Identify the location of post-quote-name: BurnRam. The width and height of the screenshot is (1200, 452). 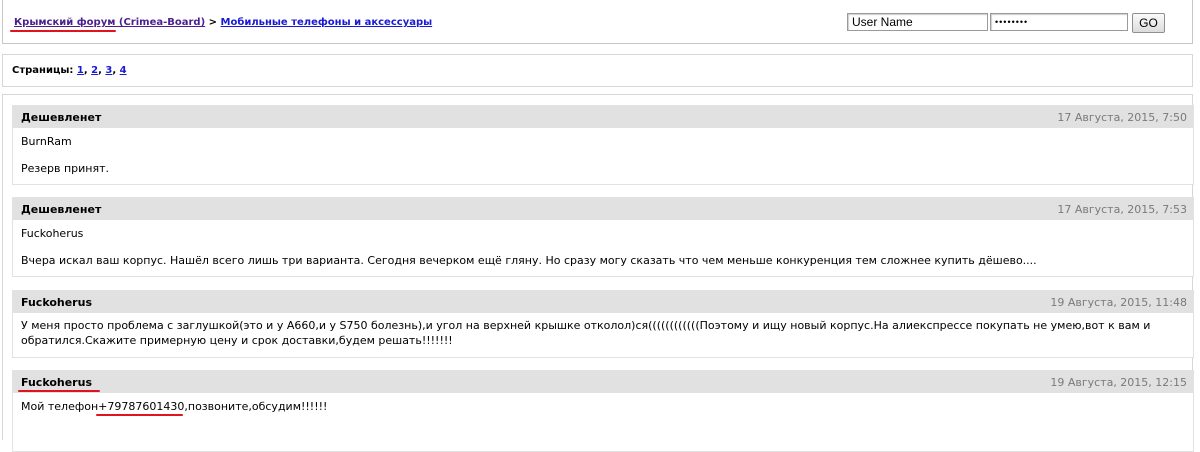
(46, 141).